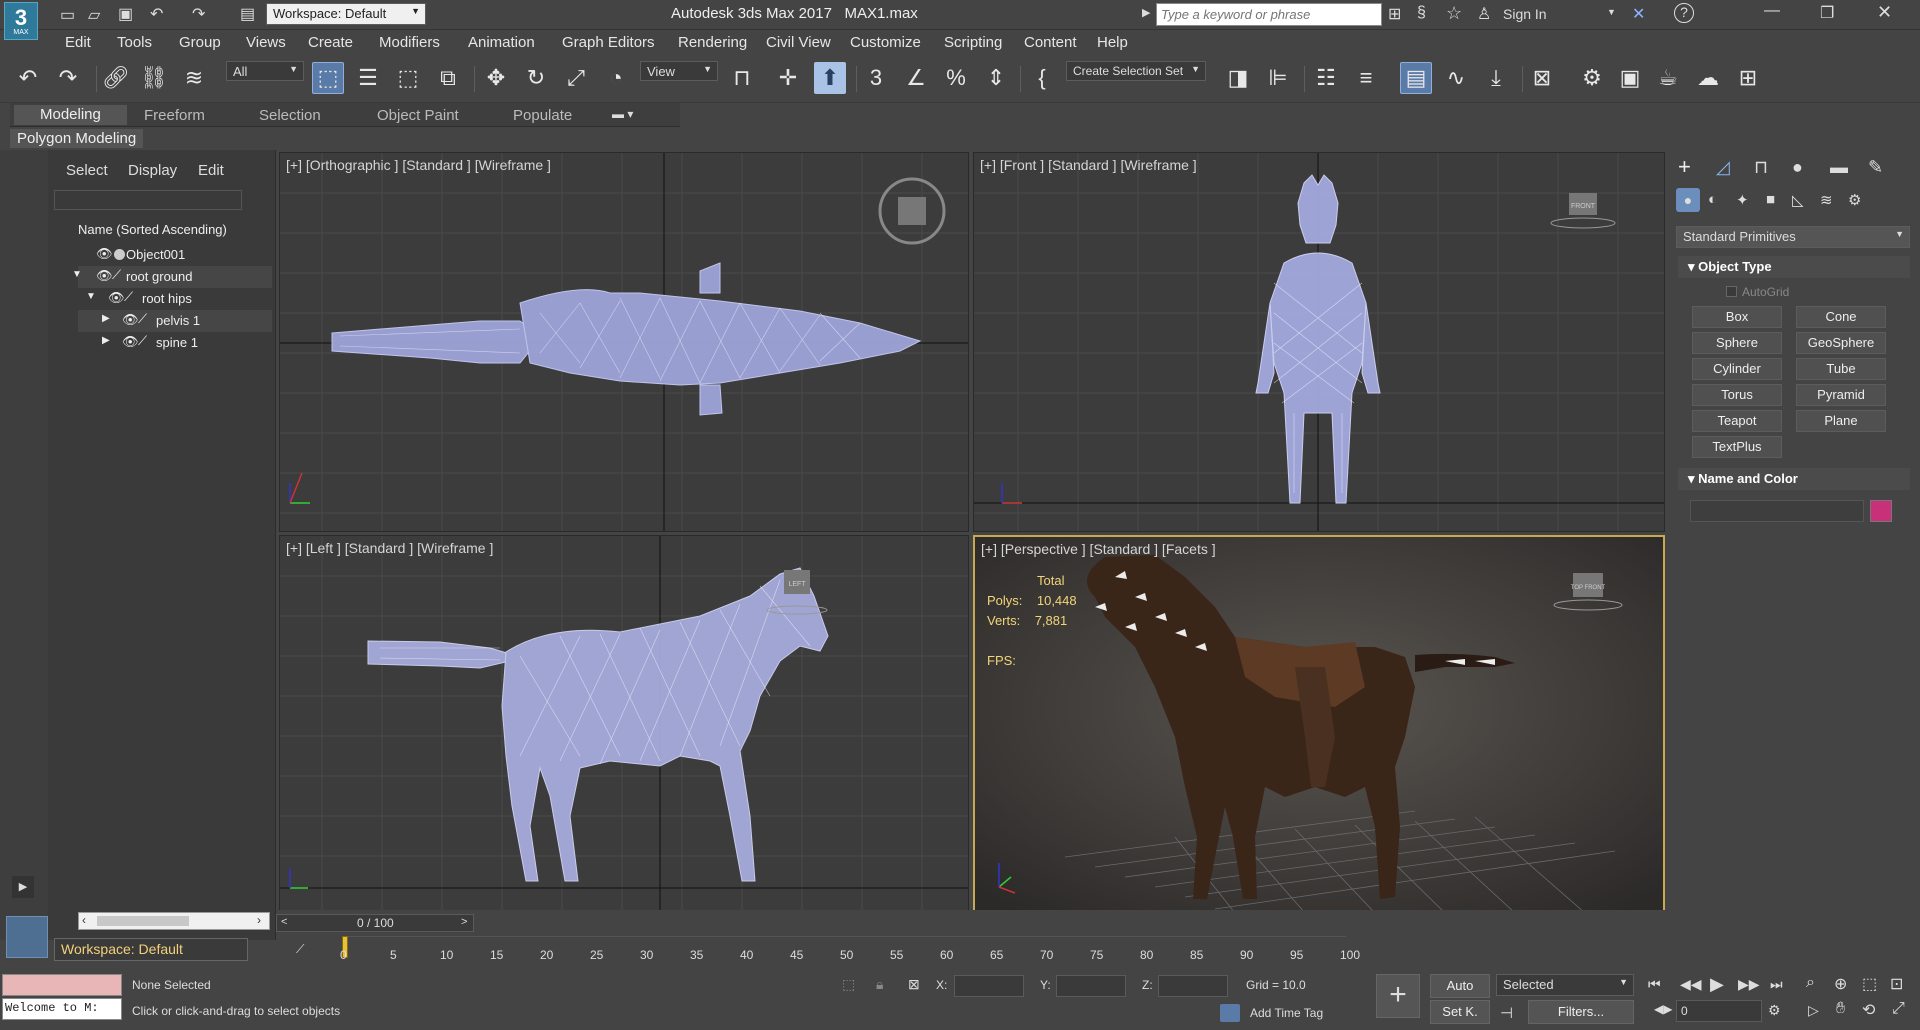 This screenshot has height=1030, width=1920. What do you see at coordinates (536, 78) in the screenshot?
I see `rotate-icon: ↻` at bounding box center [536, 78].